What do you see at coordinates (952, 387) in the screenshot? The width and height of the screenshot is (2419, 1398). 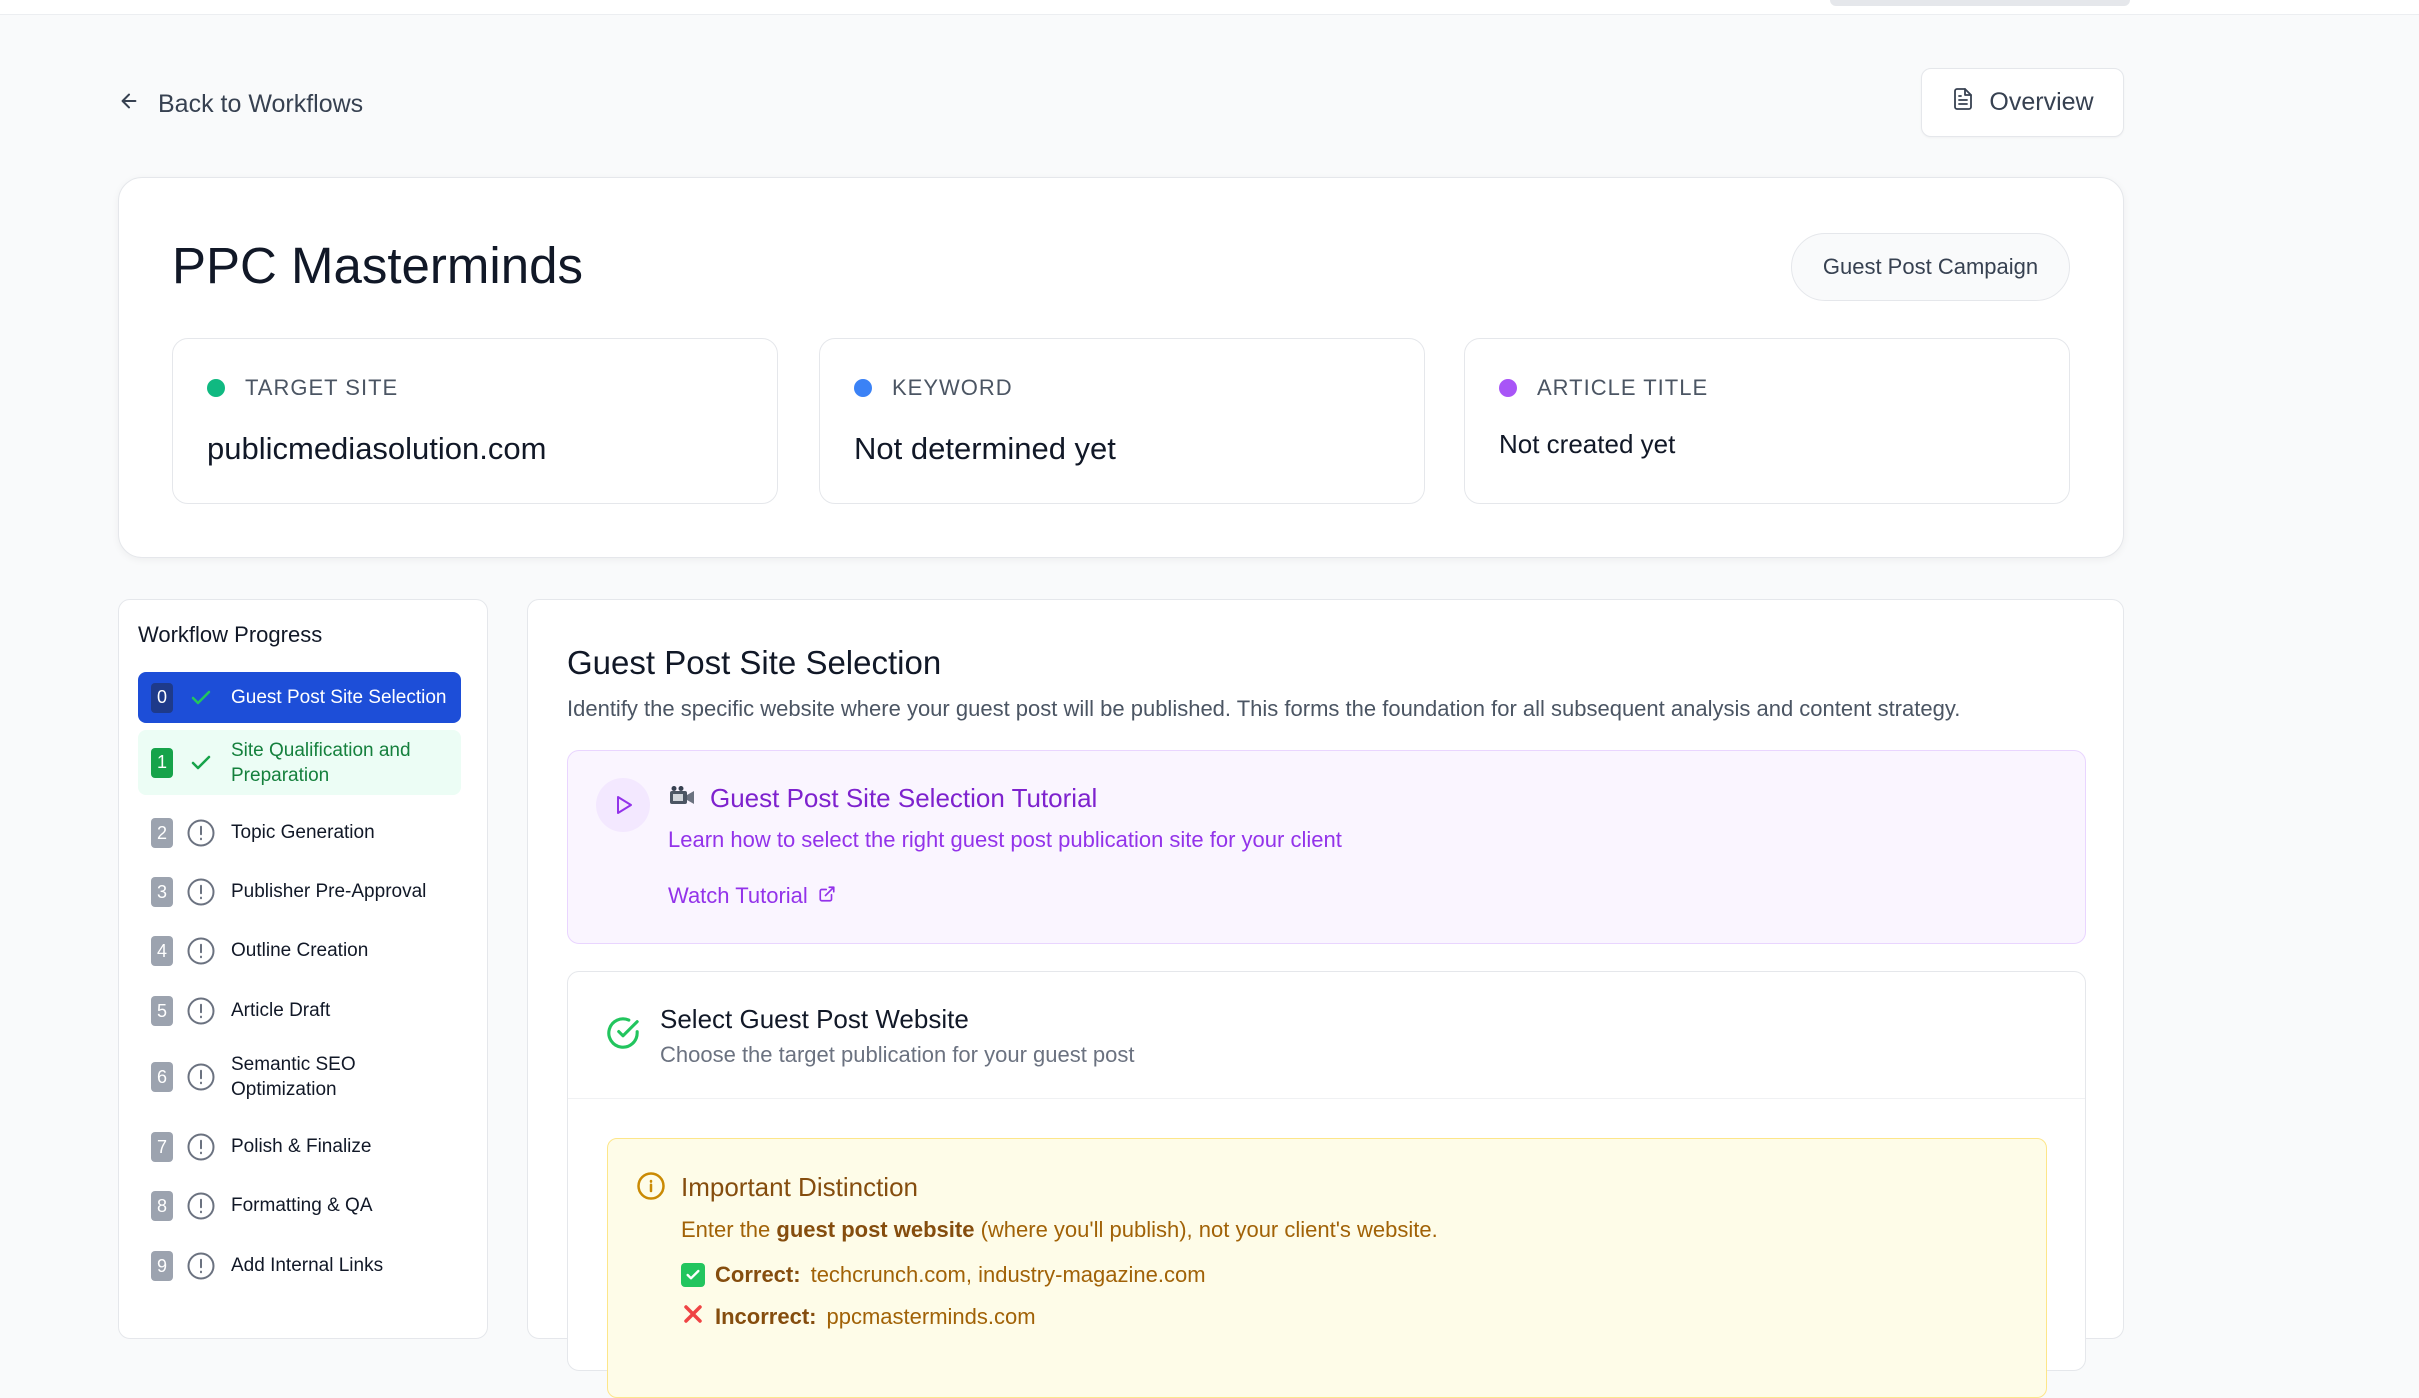 I see `keyword-label: KEYWORD` at bounding box center [952, 387].